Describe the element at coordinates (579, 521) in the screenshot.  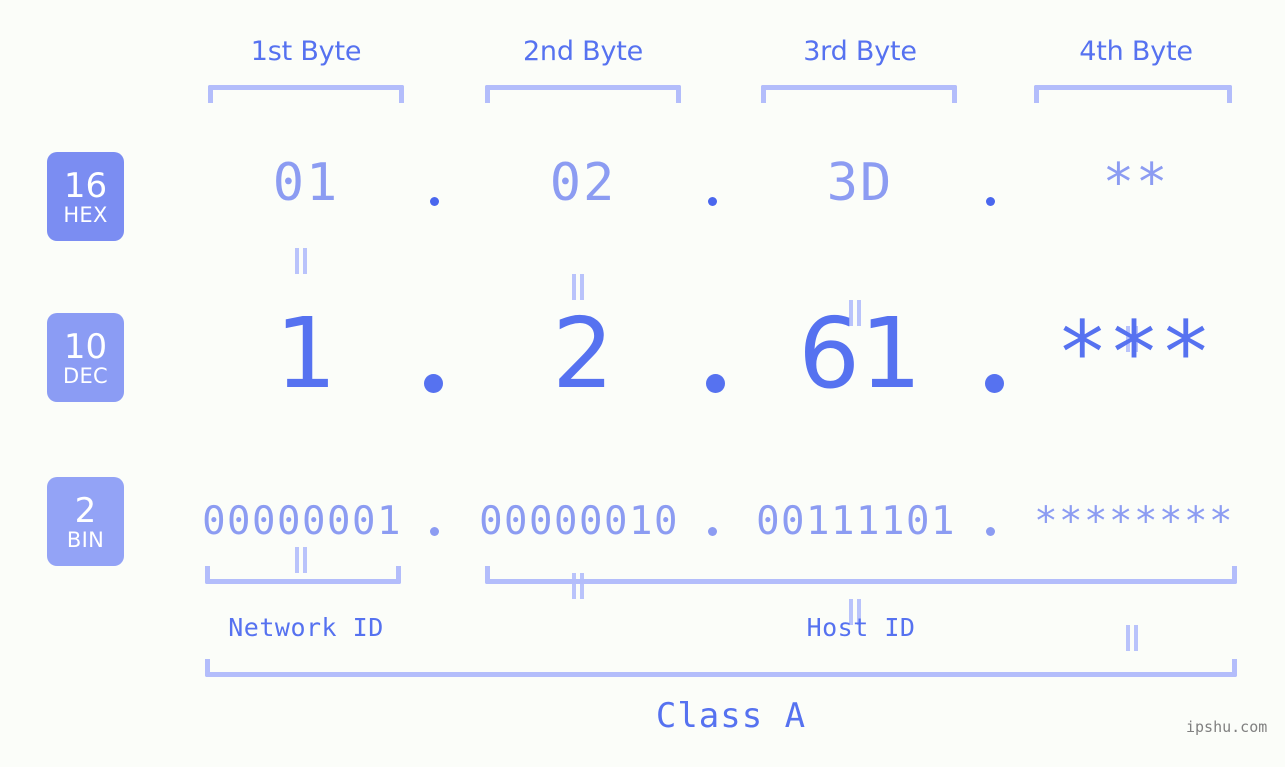
I see `bin-byte-value-2: 00000010` at that location.